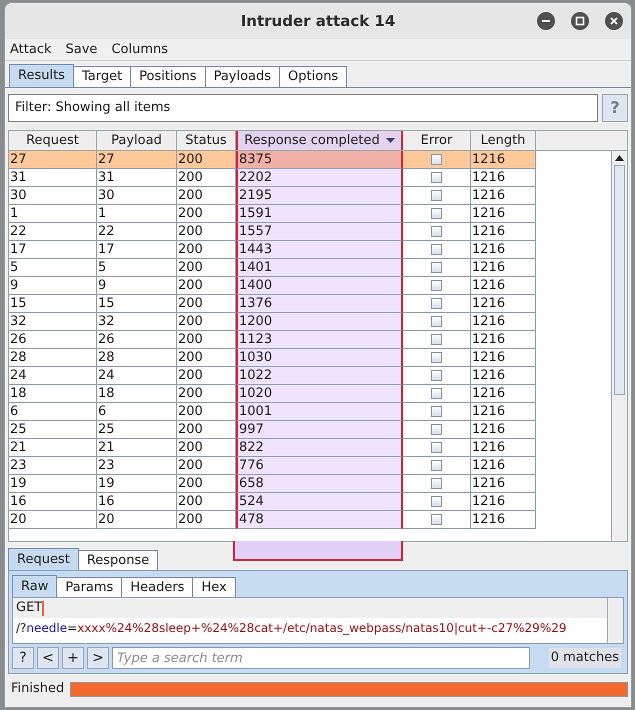  I want to click on filter-bar: Filter: Showing all items, so click(303, 108).